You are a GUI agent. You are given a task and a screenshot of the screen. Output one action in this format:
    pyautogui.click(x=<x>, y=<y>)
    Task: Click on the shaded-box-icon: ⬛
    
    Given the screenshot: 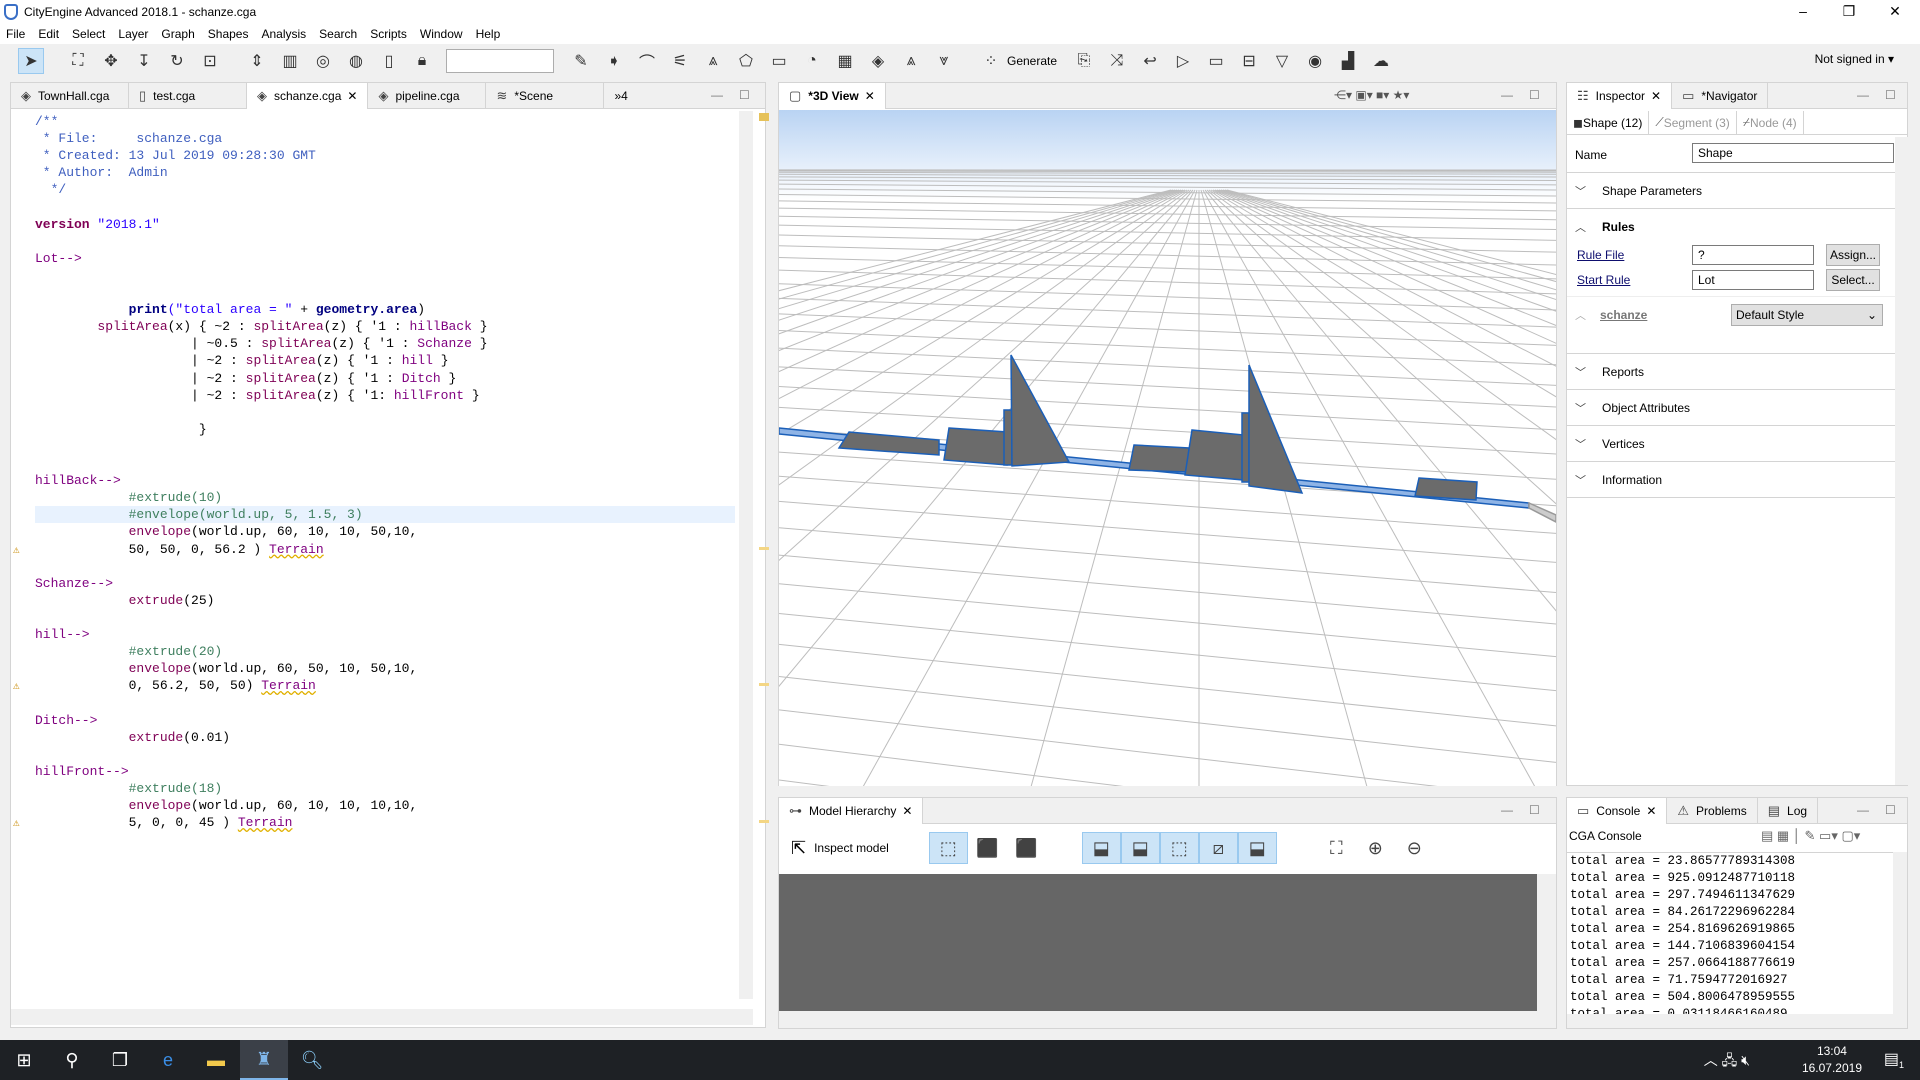 What is the action you would take?
    pyautogui.click(x=987, y=848)
    